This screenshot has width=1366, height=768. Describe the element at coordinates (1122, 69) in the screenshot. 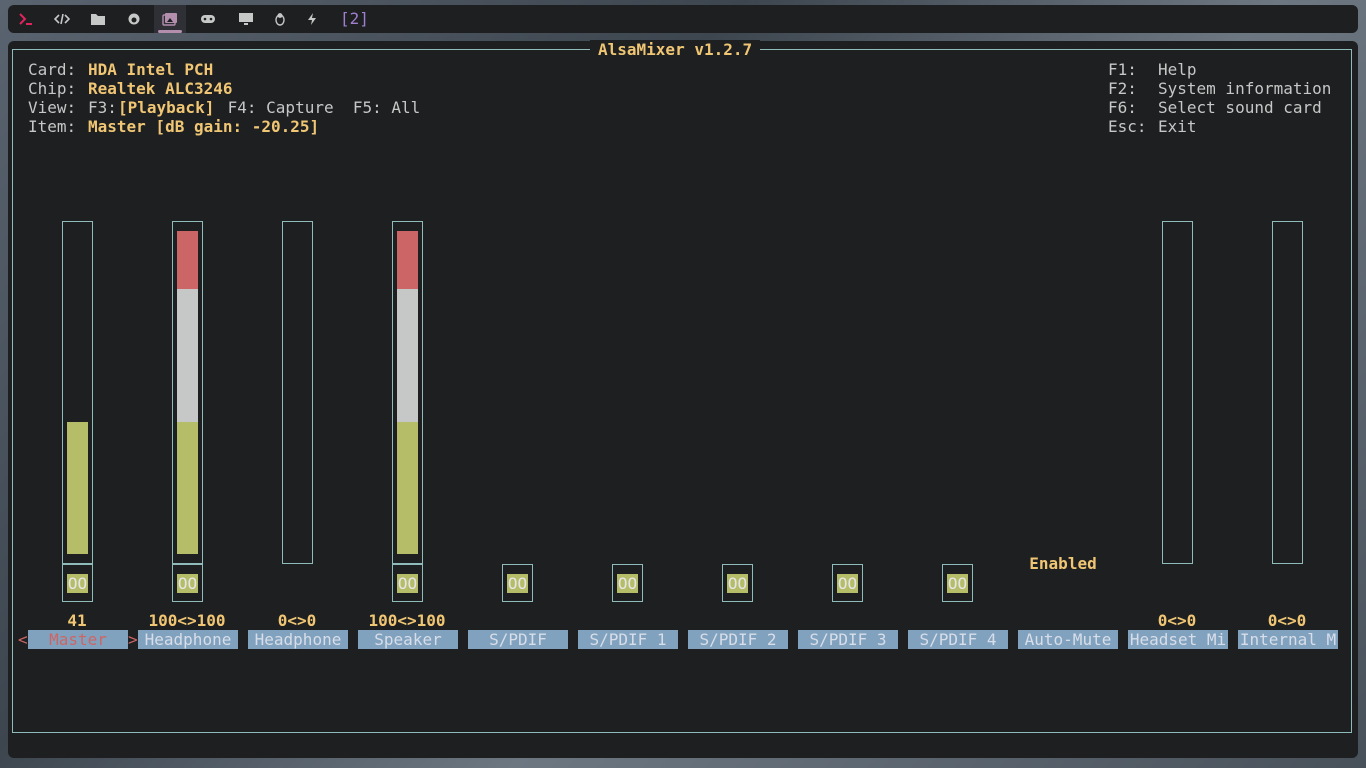

I see `help-key: F1:` at that location.